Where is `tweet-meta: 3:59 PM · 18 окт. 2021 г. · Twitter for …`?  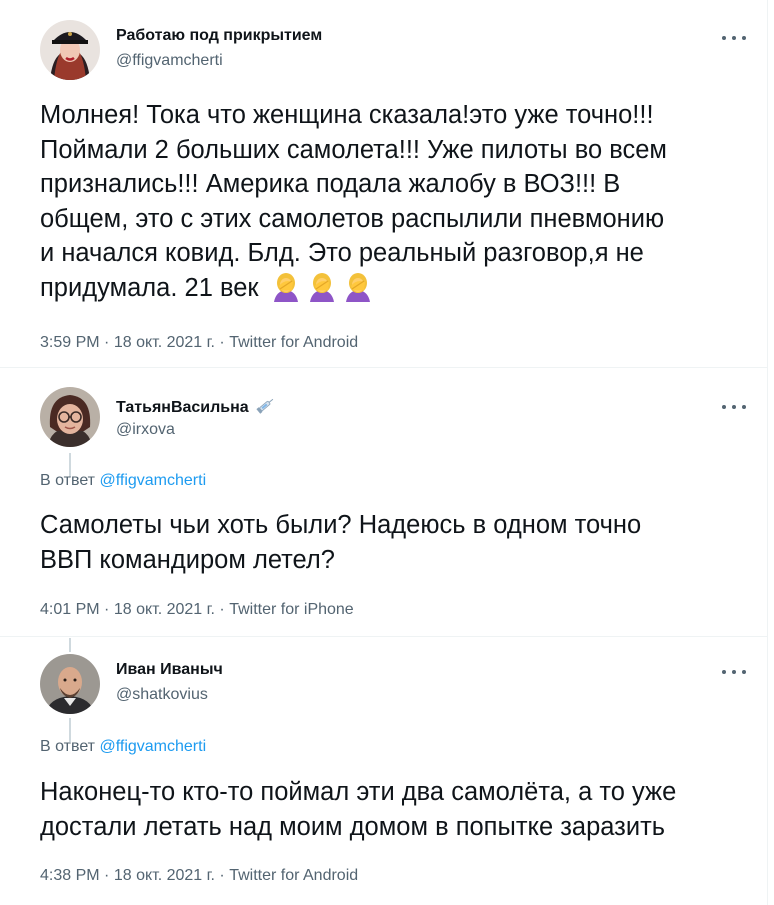 tweet-meta: 3:59 PM · 18 окт. 2021 г. · Twitter for … is located at coordinates (199, 343).